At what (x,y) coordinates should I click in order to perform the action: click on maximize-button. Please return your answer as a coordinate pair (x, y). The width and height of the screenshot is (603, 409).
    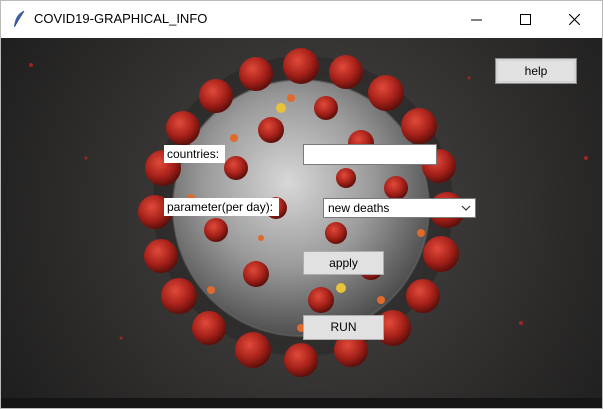
    Looking at the image, I should click on (525, 19).